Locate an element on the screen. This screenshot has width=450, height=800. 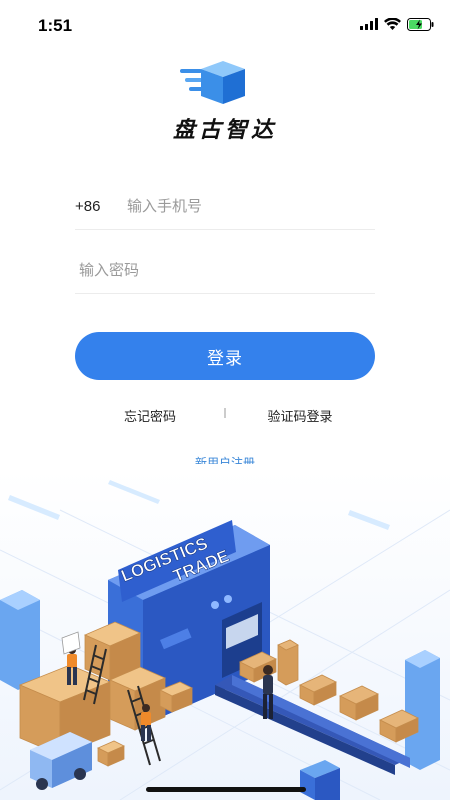
phone-input is located at coordinates (247, 206).